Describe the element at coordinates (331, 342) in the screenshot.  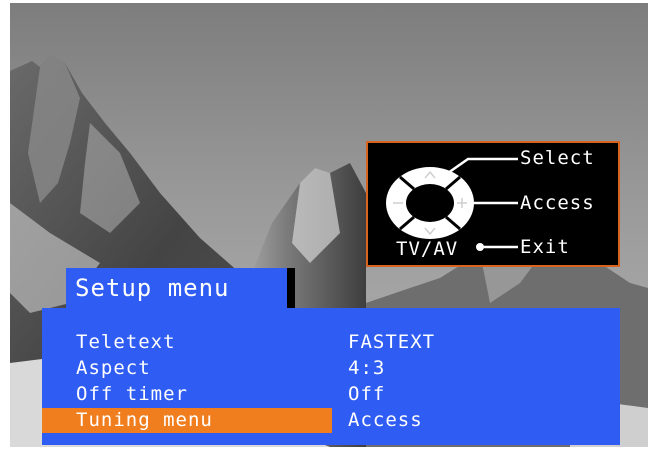
I see `menu-item-teletext: Teletext FASTEXT` at that location.